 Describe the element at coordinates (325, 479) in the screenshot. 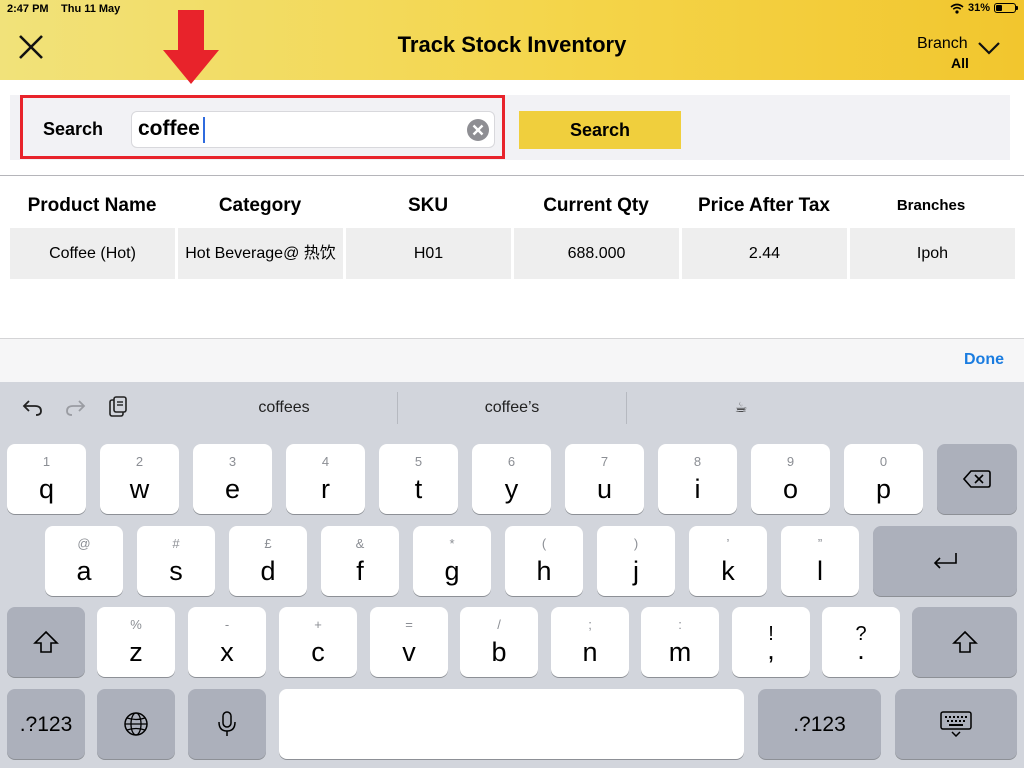

I see `key-r: 4r` at that location.